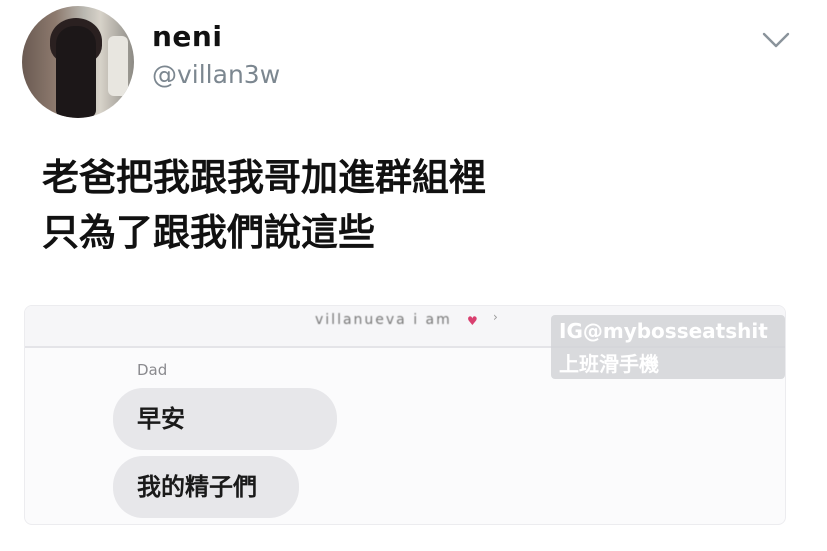  I want to click on chevron-down-icon, so click(776, 40).